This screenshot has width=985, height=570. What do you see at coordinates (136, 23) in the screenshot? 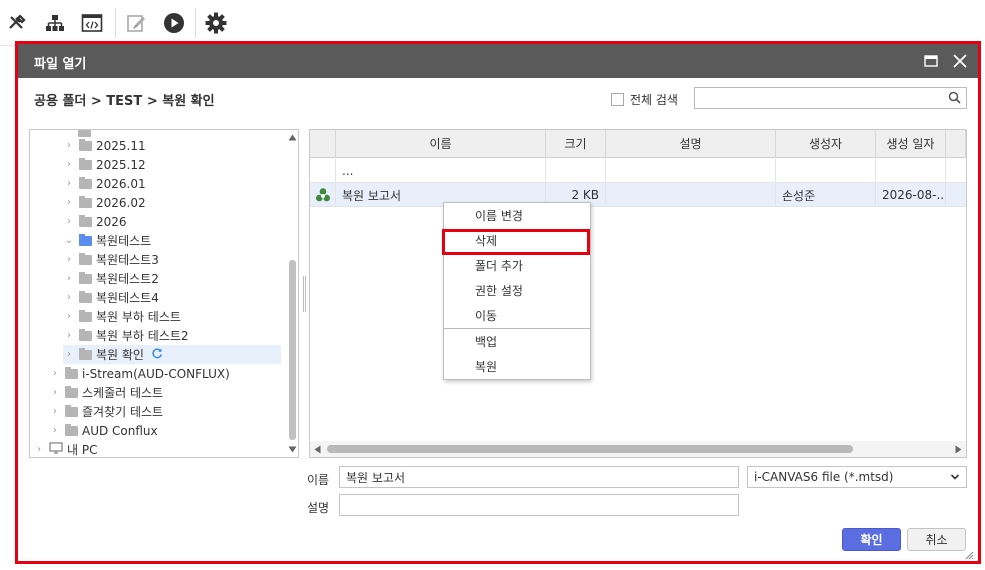
I see `edit-icon` at bounding box center [136, 23].